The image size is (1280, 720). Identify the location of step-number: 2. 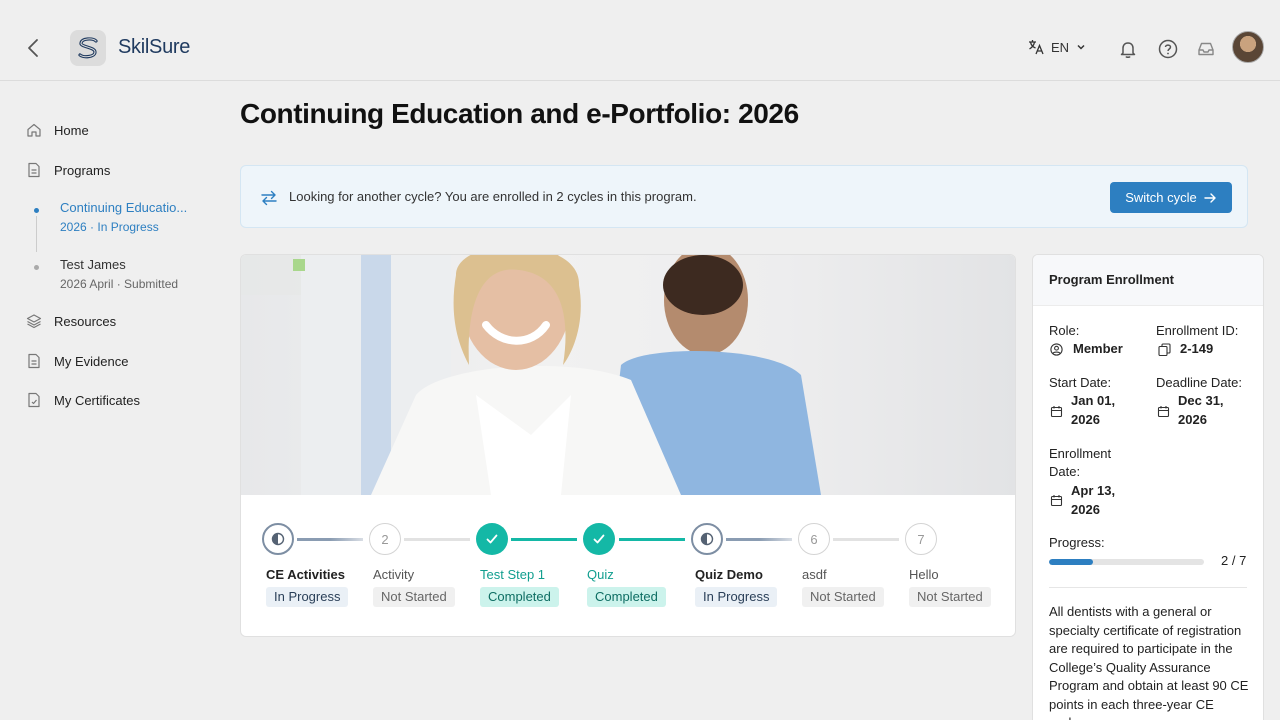
(385, 539).